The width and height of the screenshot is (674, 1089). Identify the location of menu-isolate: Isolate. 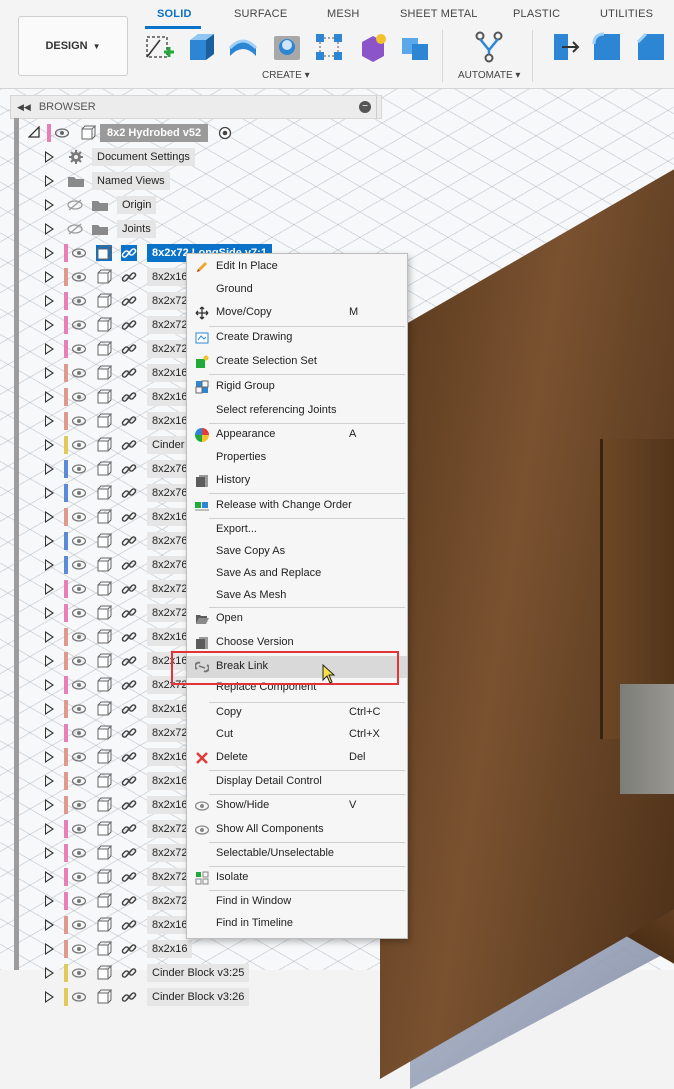
(297, 878).